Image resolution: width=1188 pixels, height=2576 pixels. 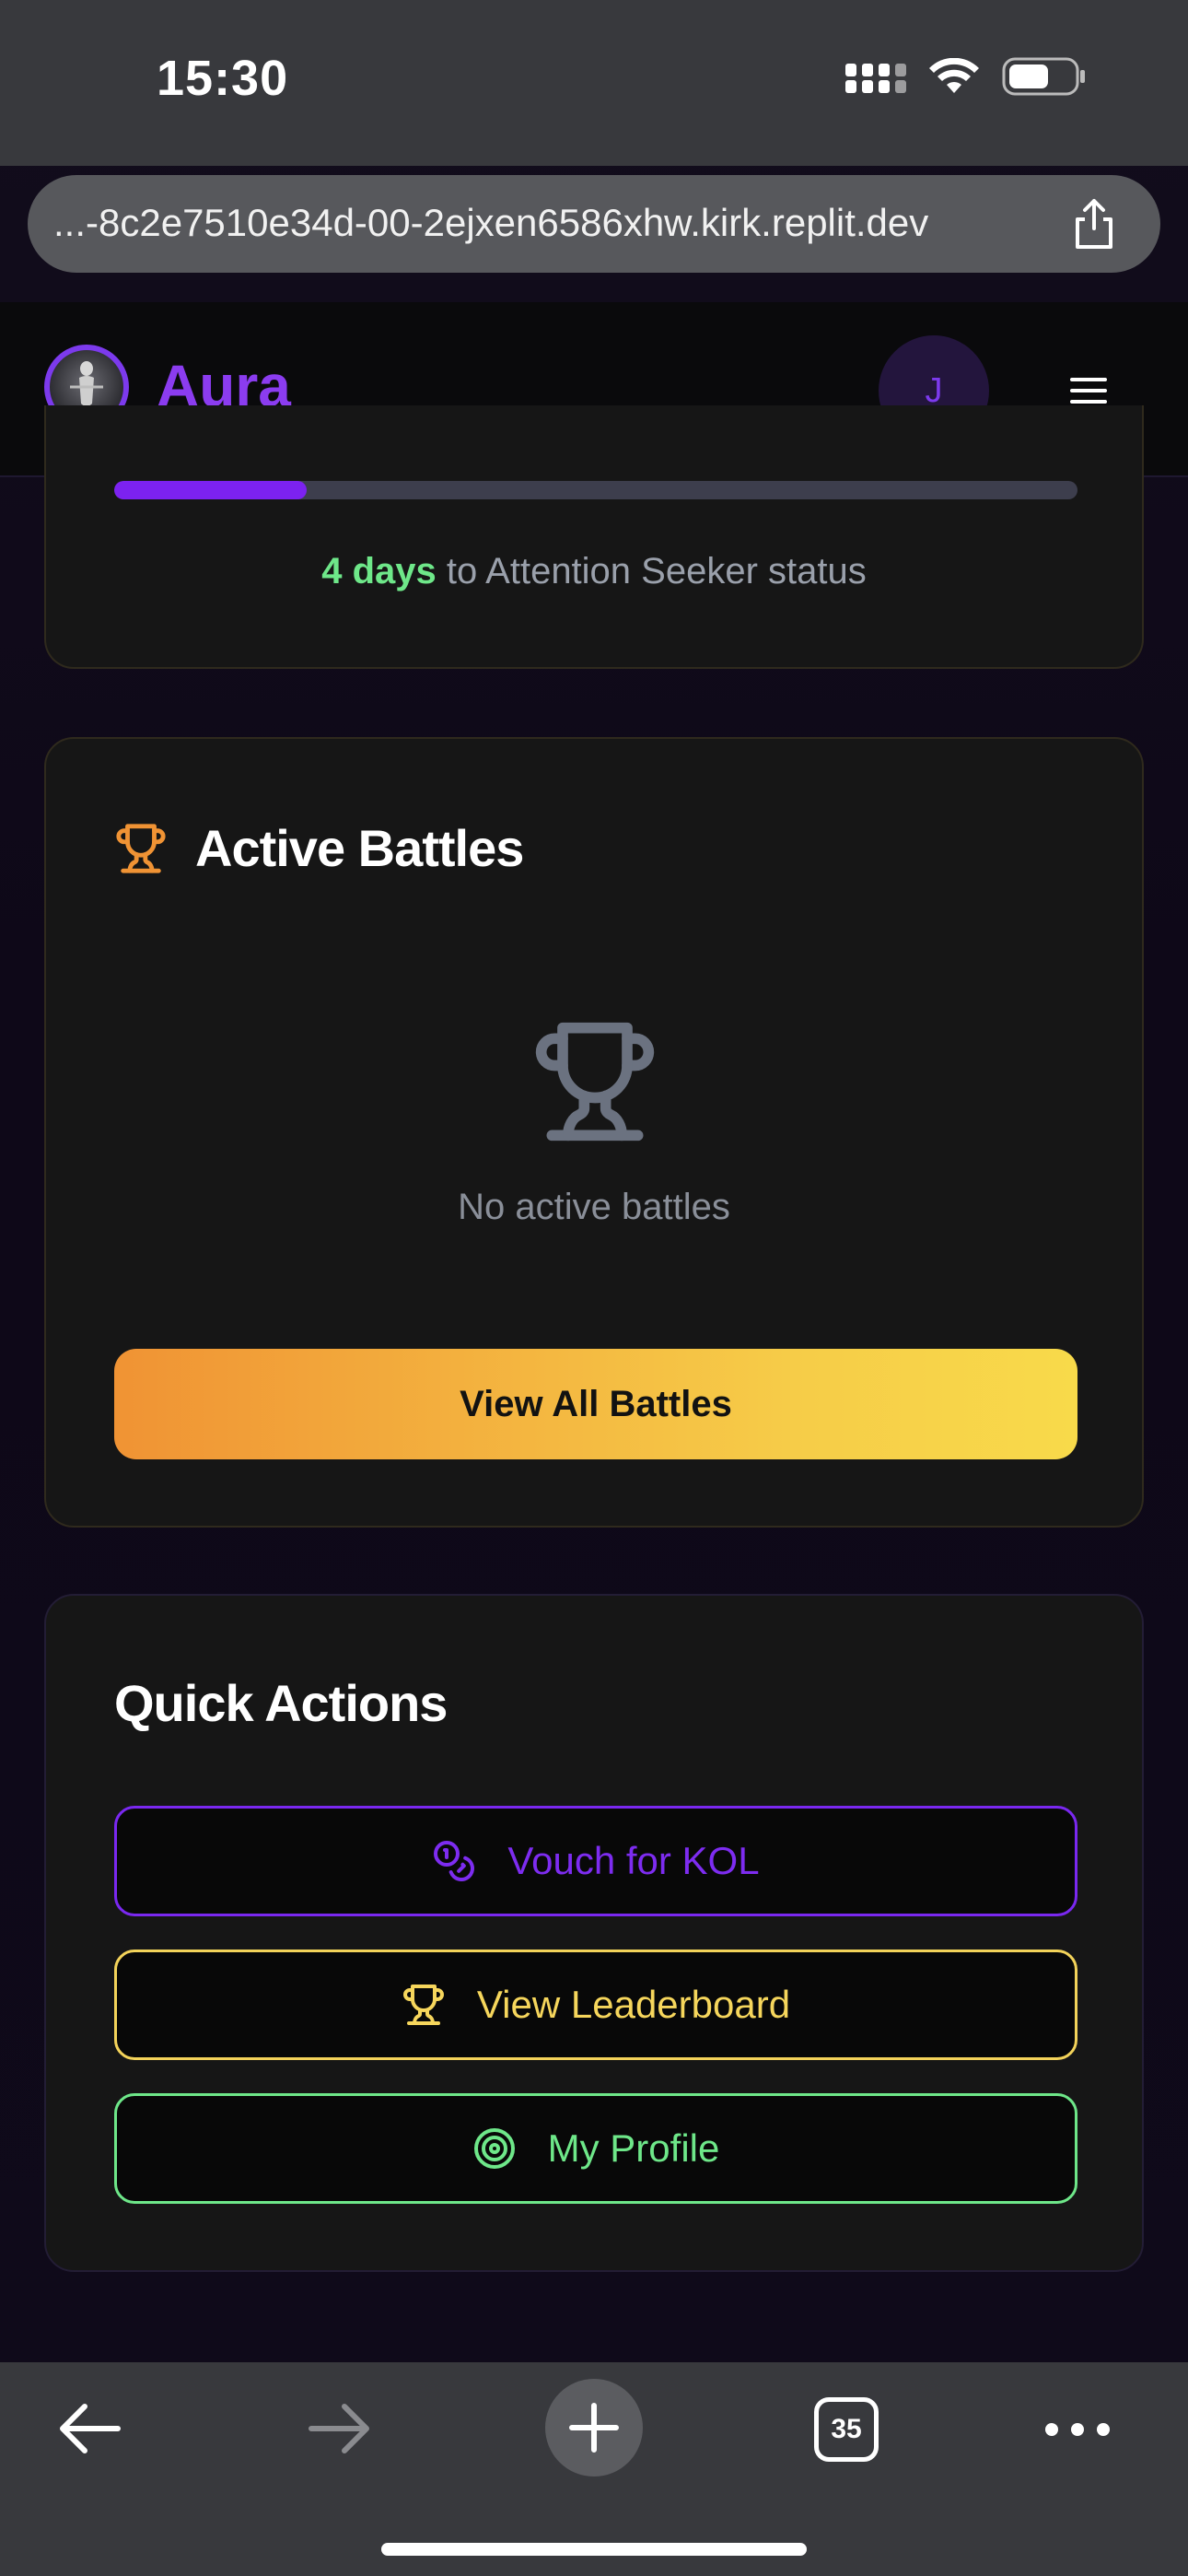 What do you see at coordinates (633, 2004) in the screenshot?
I see `leaderboard-label: View Leaderboard` at bounding box center [633, 2004].